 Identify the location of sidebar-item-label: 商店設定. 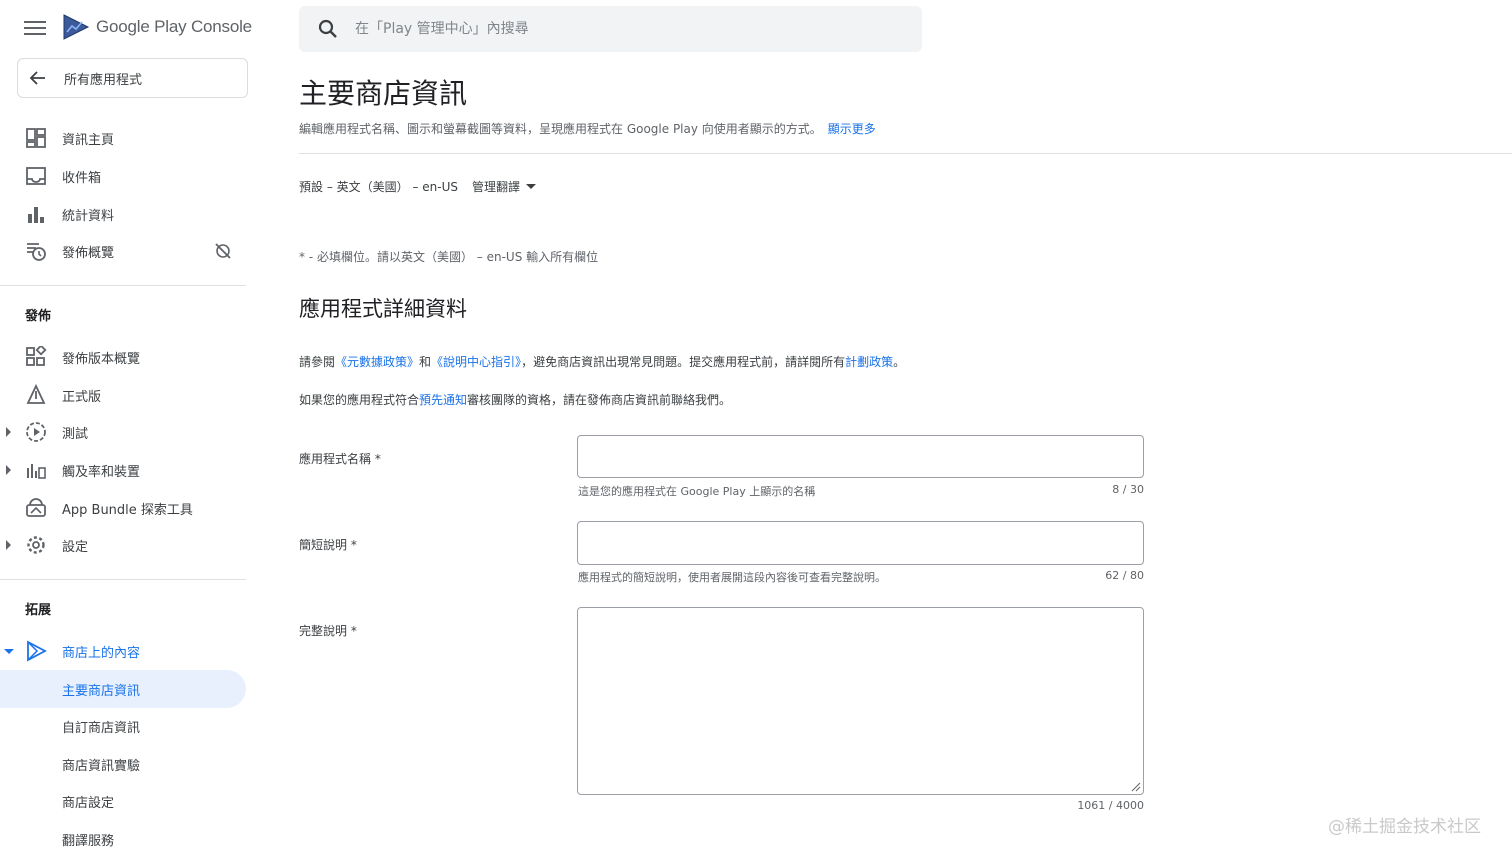
(88, 803).